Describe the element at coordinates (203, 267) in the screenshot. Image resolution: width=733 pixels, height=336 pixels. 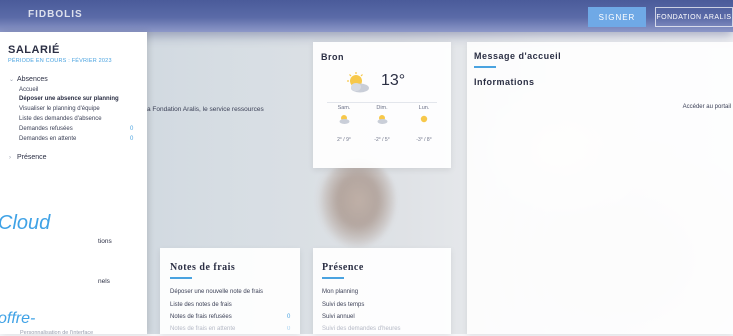
I see `expense-notes-title: Notes de frais` at that location.